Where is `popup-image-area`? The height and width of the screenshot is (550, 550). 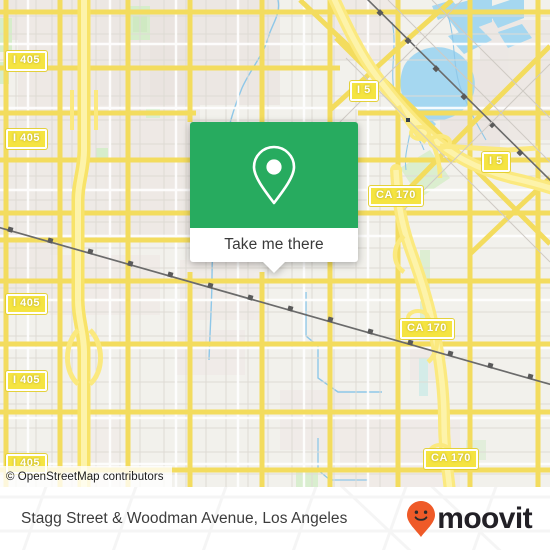 popup-image-area is located at coordinates (274, 175).